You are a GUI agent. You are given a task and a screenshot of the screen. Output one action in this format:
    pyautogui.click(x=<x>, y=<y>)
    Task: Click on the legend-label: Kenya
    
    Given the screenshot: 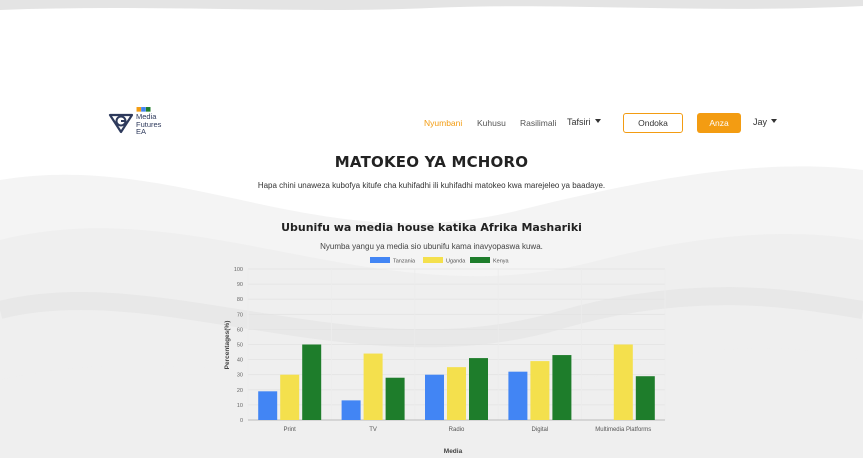 What is the action you would take?
    pyautogui.click(x=501, y=262)
    